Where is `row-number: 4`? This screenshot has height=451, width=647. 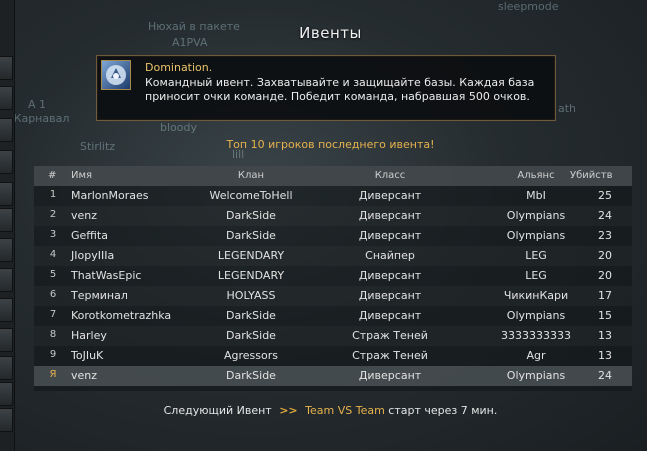
row-number: 4 is located at coordinates (53, 254).